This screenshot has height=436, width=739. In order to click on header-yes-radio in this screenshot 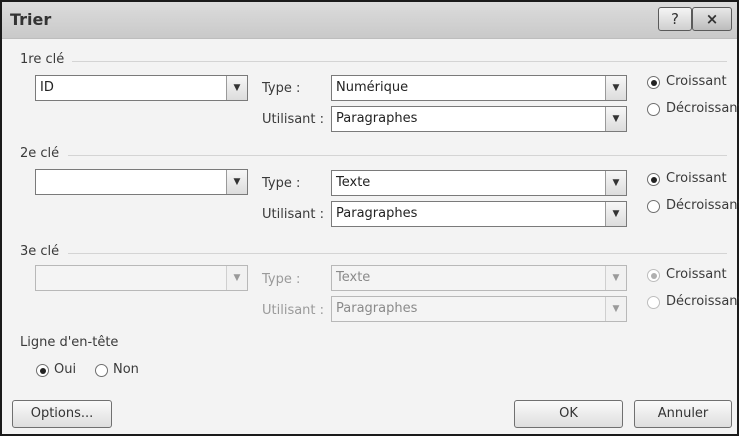, I will do `click(42, 370)`.